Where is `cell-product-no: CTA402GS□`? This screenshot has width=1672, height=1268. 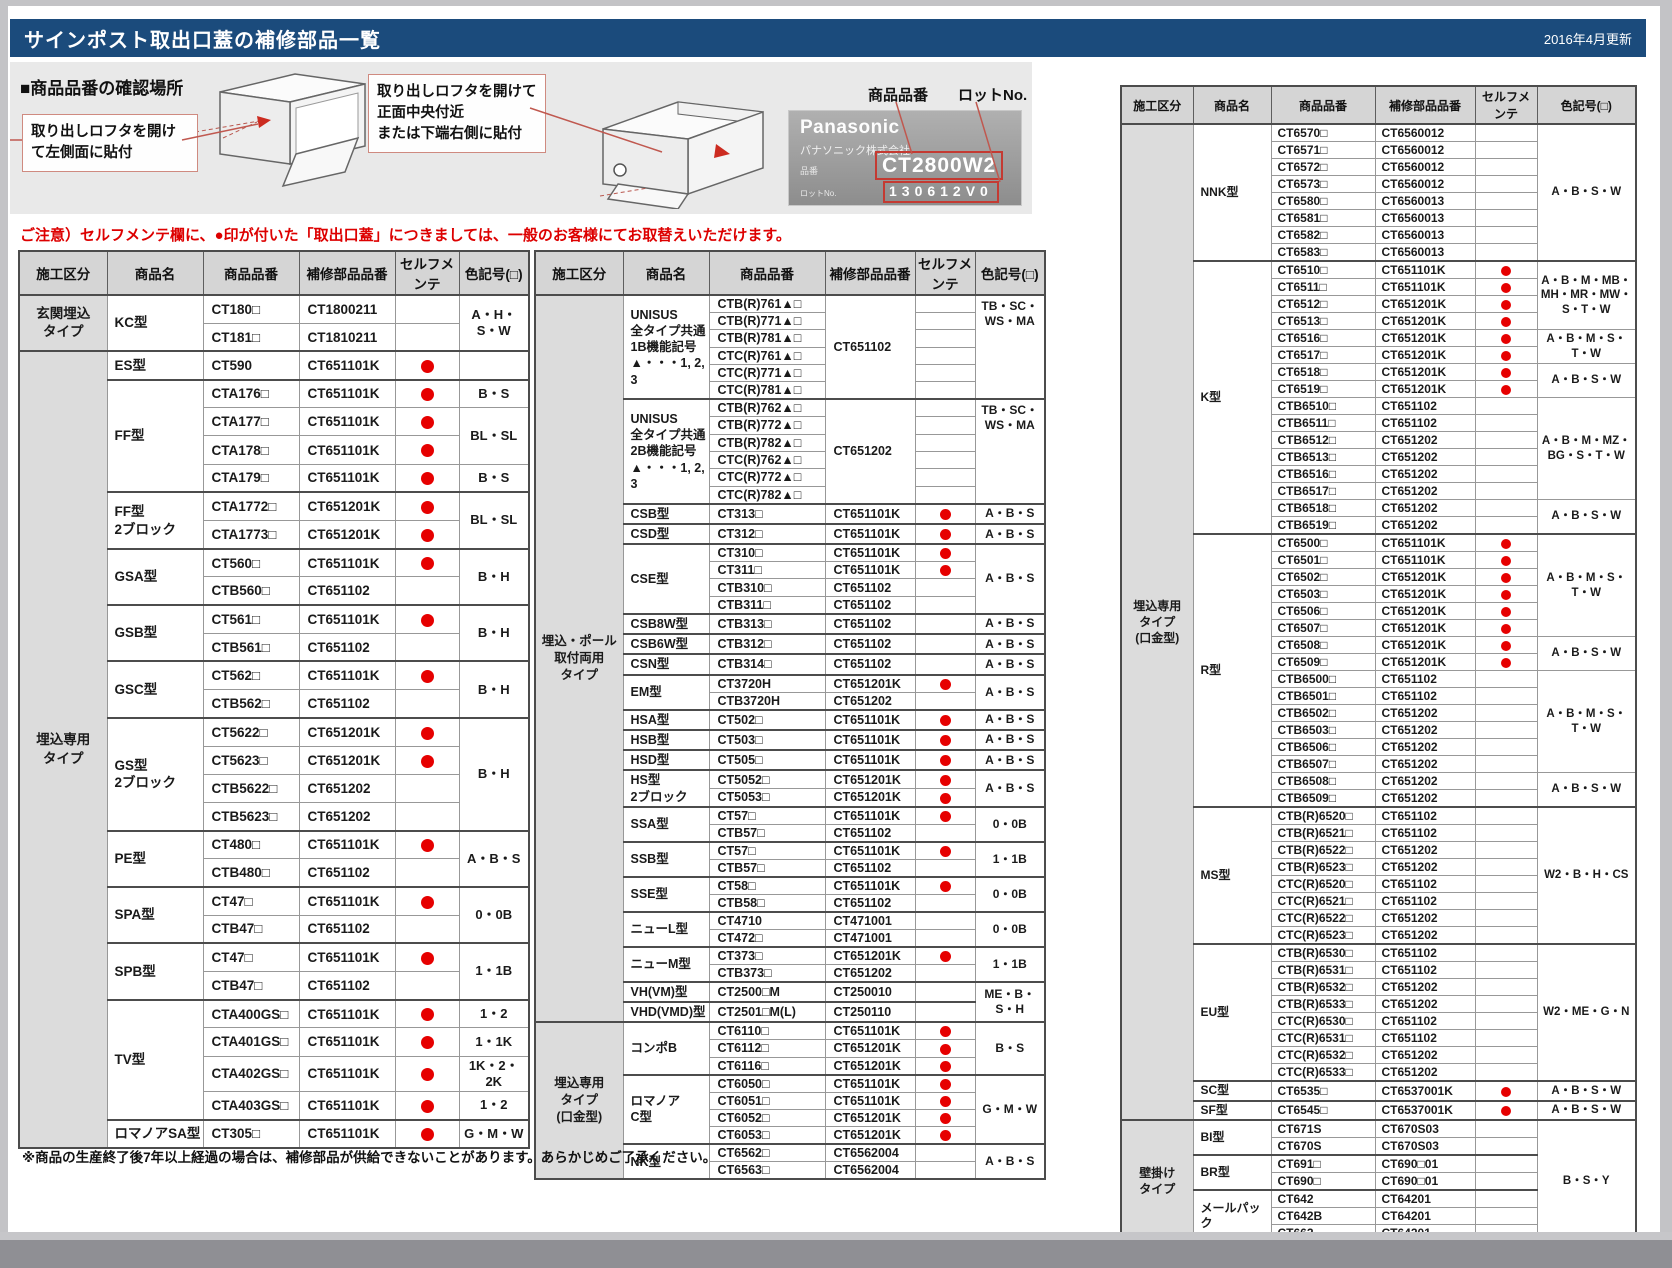 cell-product-no: CTA402GS□ is located at coordinates (251, 1074).